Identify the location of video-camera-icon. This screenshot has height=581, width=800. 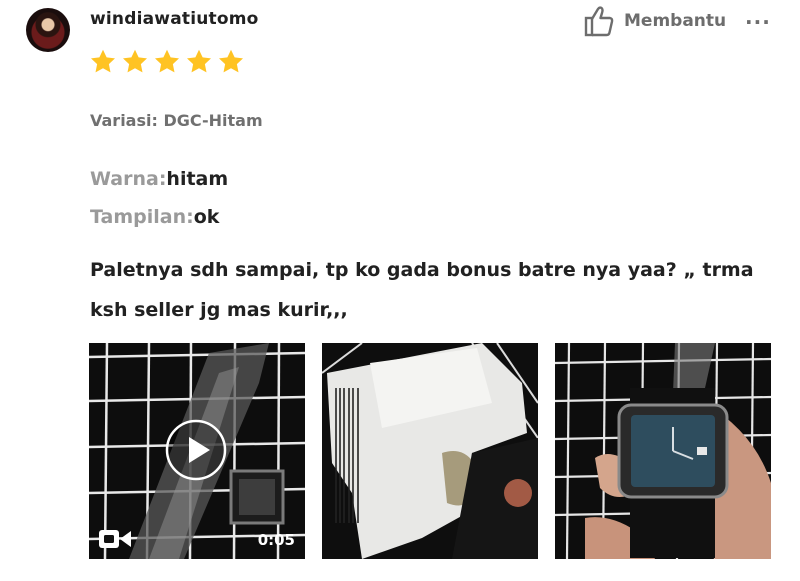
(115, 539).